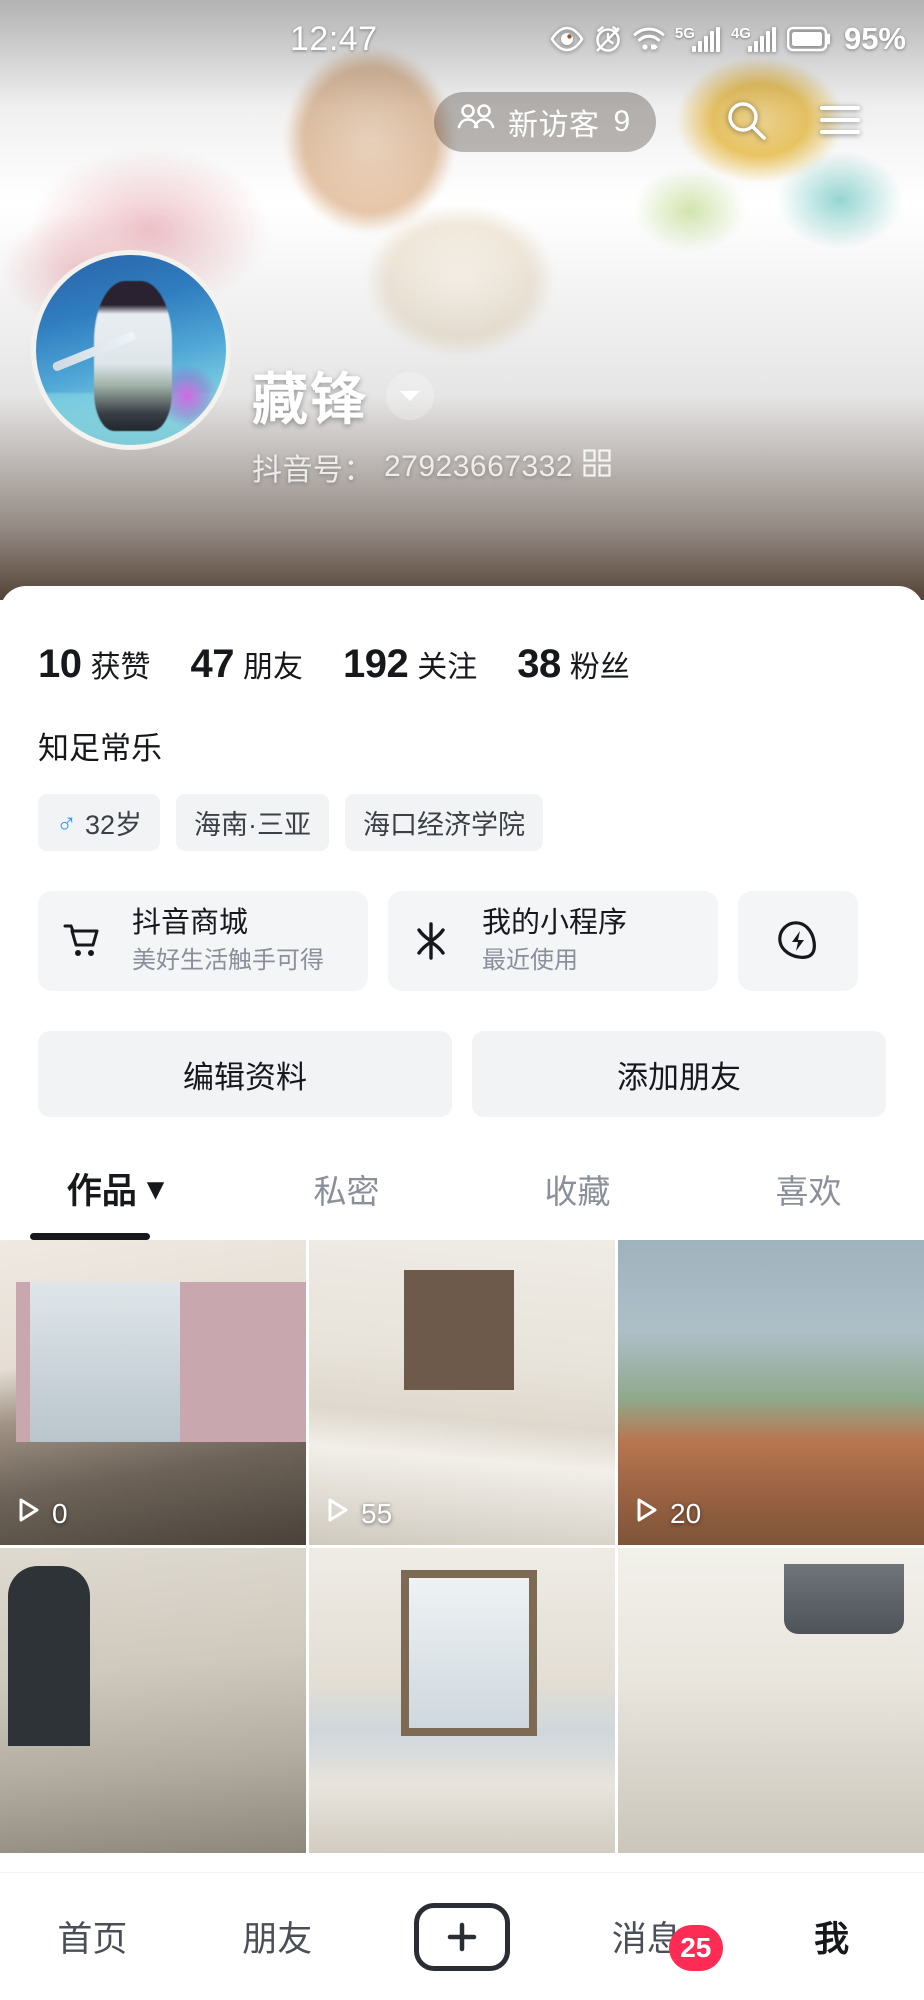 The width and height of the screenshot is (924, 2000). Describe the element at coordinates (410, 664) in the screenshot. I see `stat-following: 192 关注` at that location.